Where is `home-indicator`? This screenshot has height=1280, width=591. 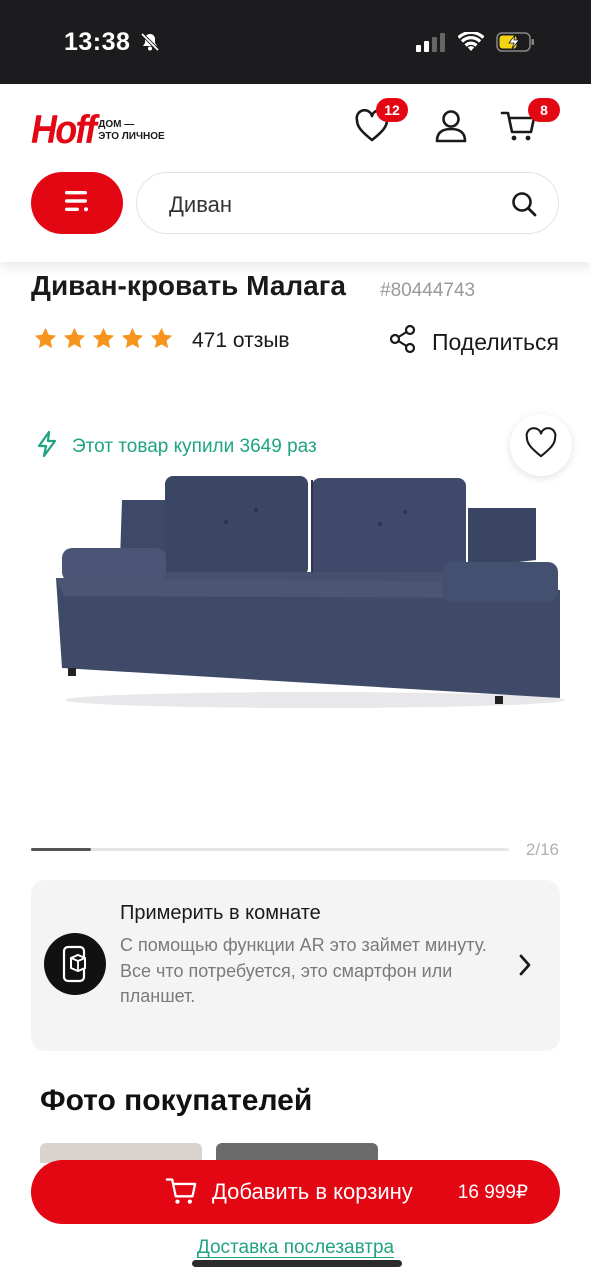 home-indicator is located at coordinates (297, 1263).